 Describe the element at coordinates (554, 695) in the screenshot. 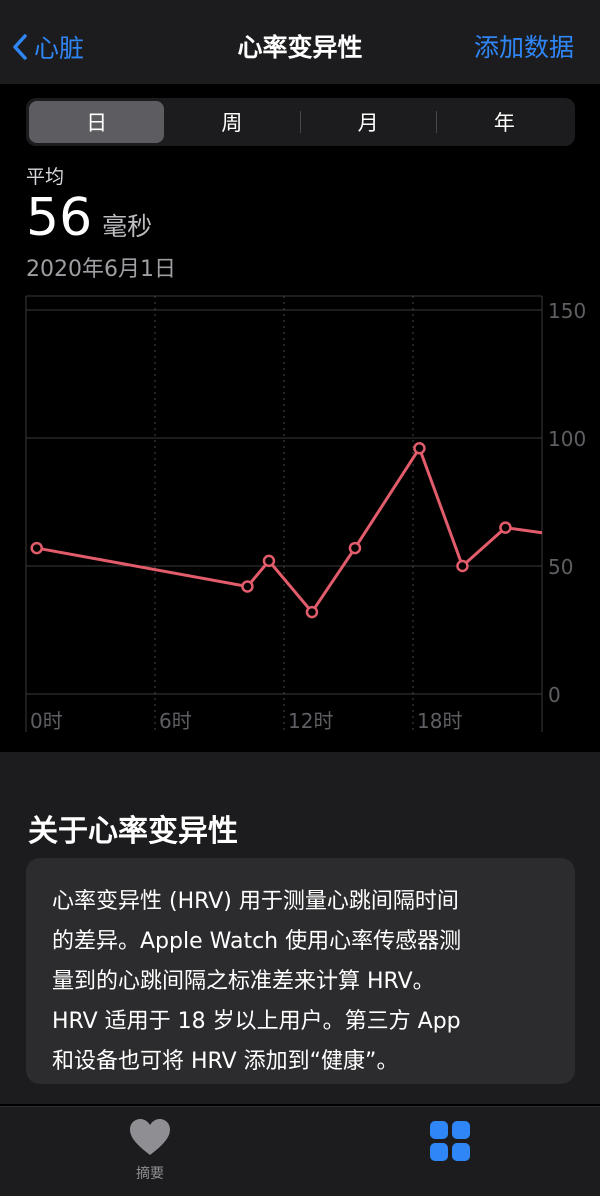

I see `y-tick-label: 0` at that location.